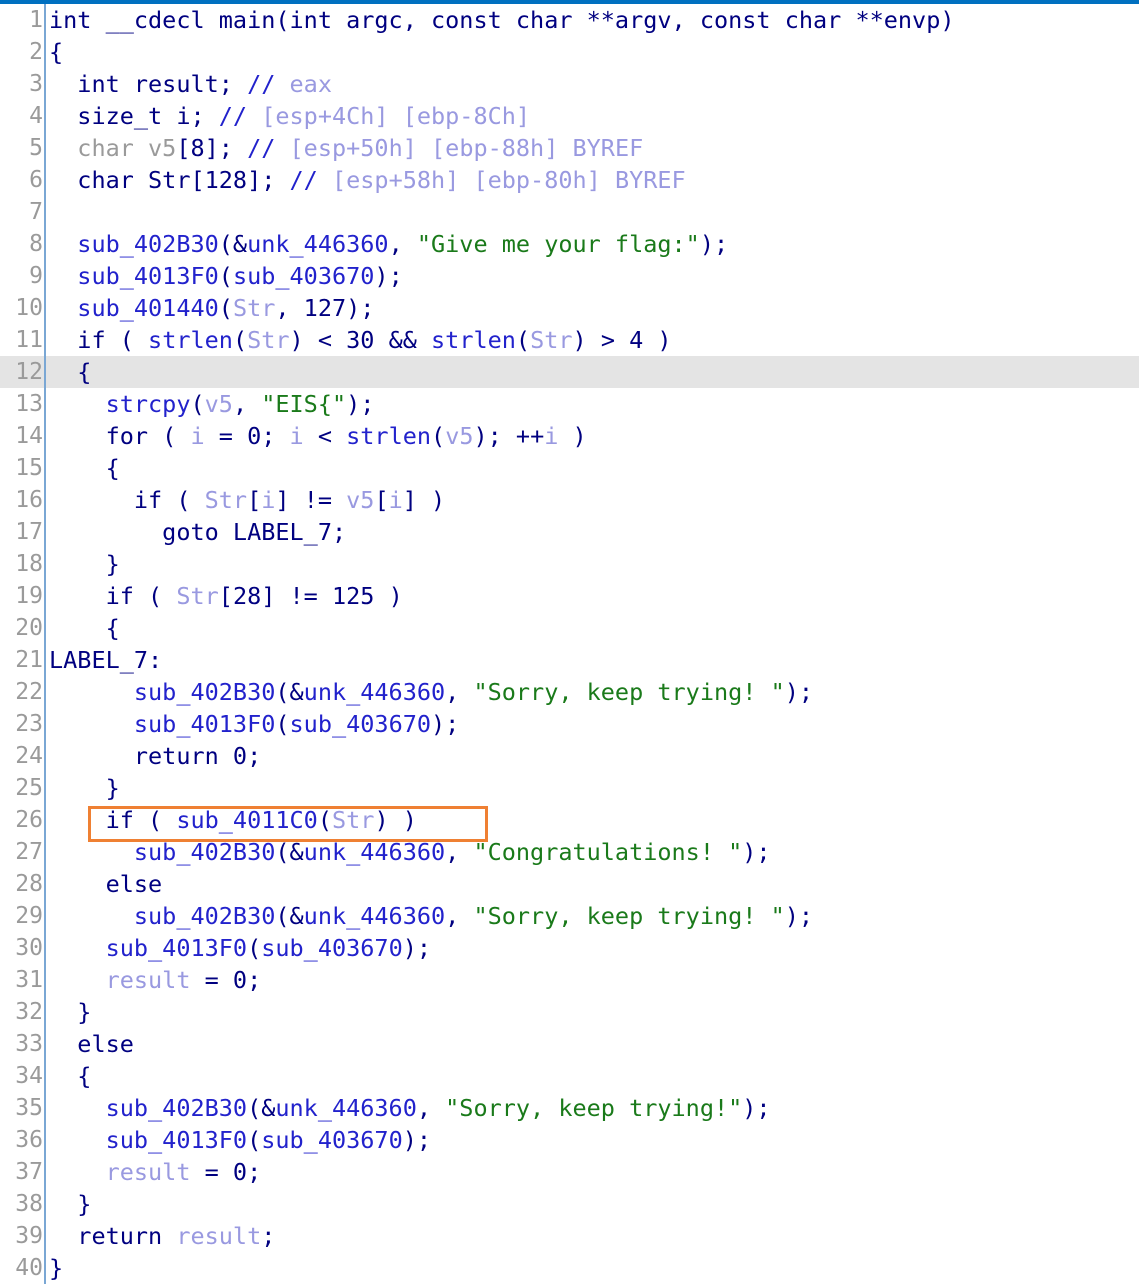 The height and width of the screenshot is (1285, 1139). I want to click on code-line: 12 {, so click(569, 372).